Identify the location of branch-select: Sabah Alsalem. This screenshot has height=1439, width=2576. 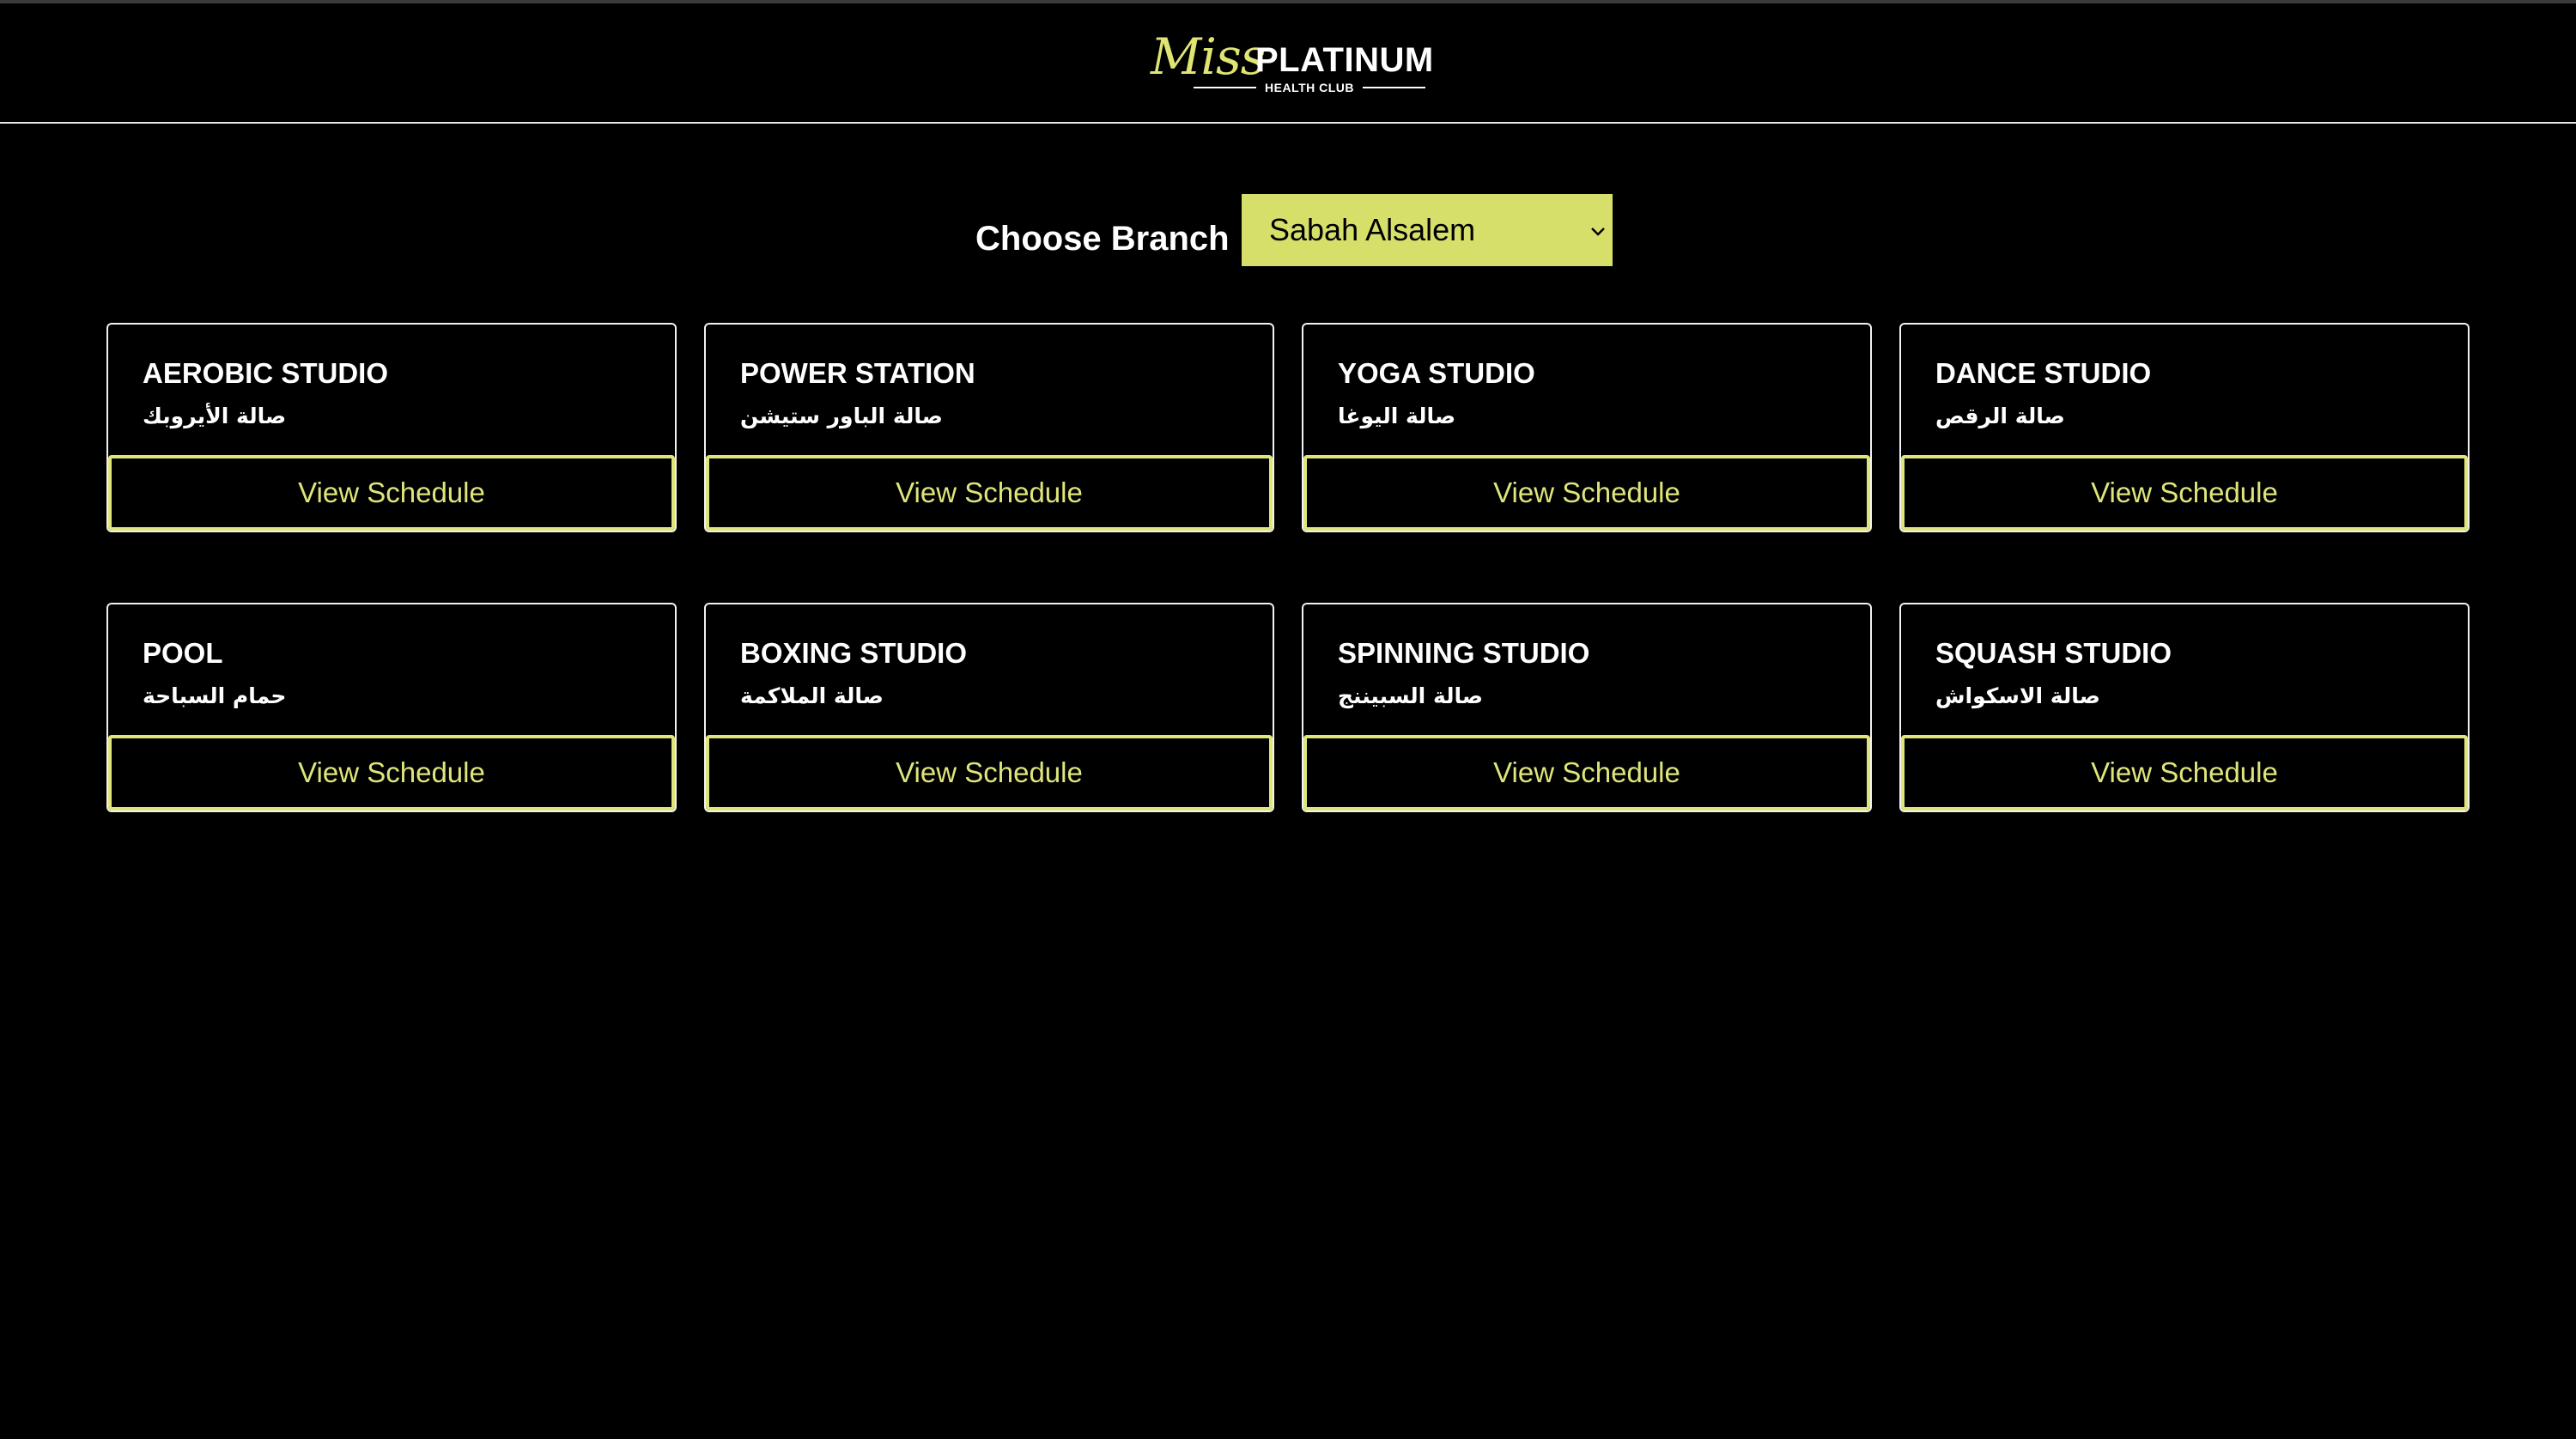
(1427, 230).